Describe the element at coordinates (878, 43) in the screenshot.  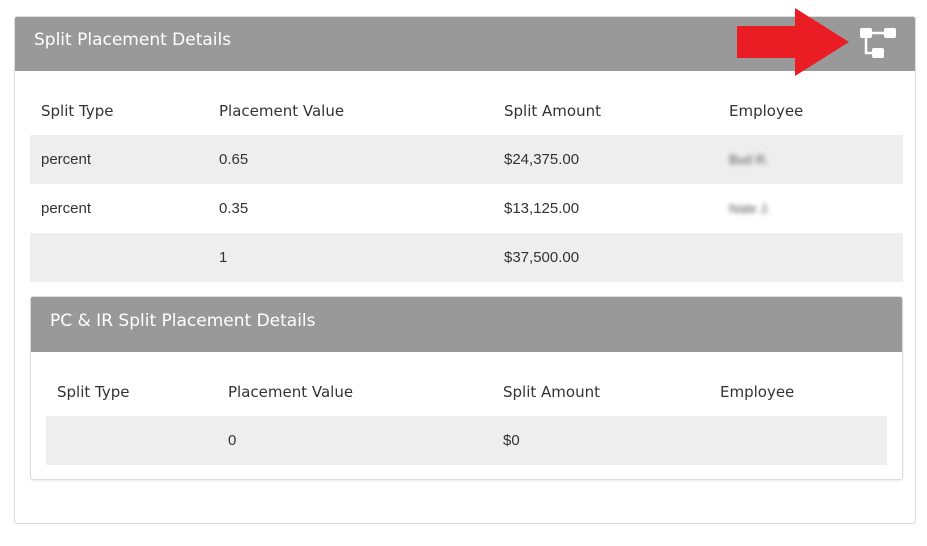
I see `hierarchy-tree-icon` at that location.